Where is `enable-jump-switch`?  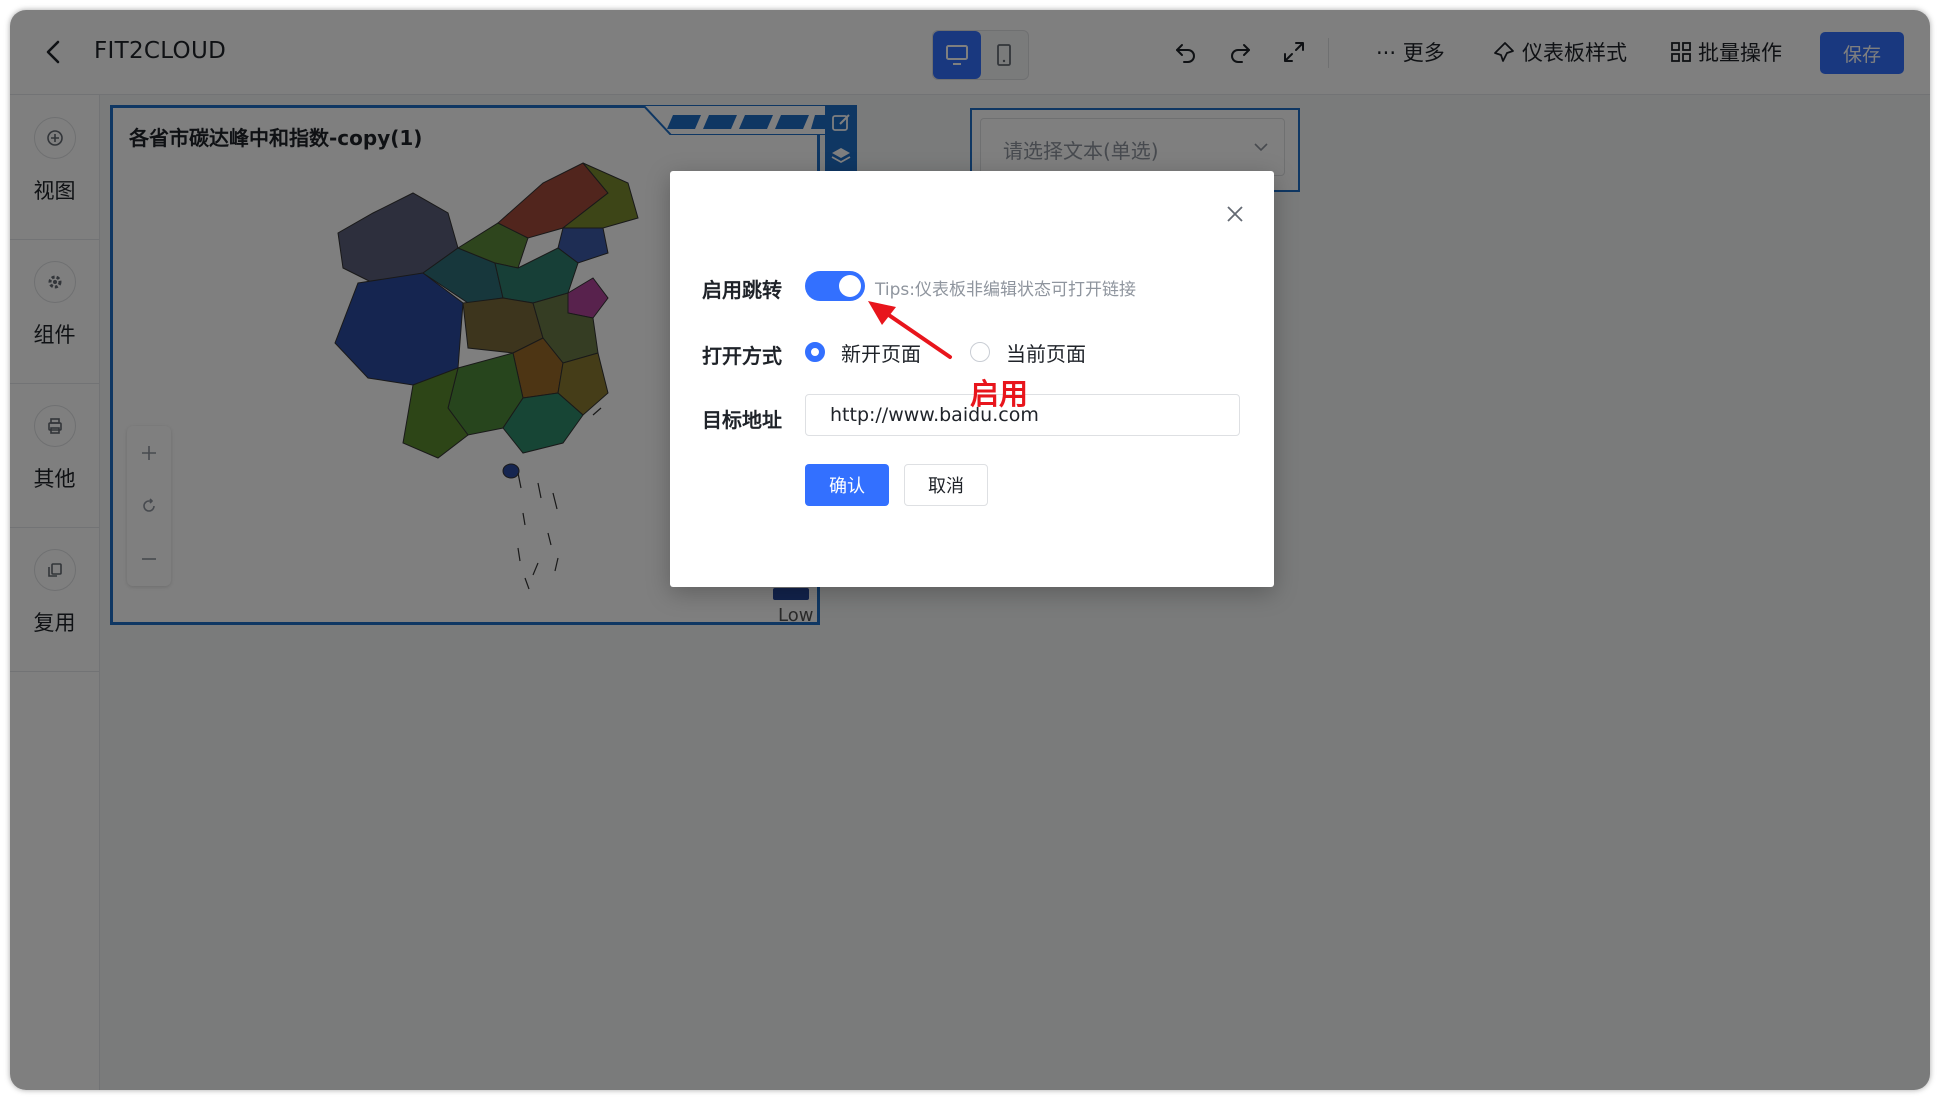 enable-jump-switch is located at coordinates (835, 286).